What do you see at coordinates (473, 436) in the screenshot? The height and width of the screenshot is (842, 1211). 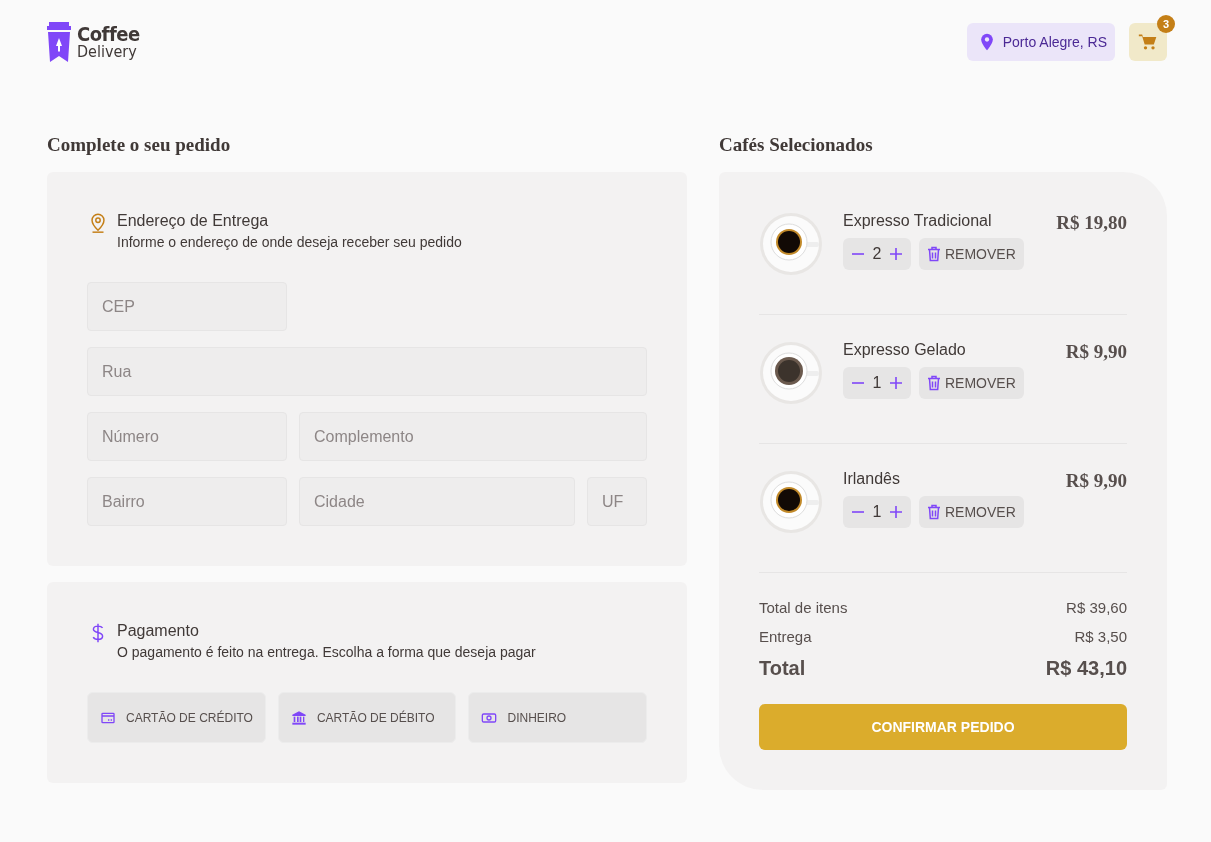 I see `input-field: Complemento` at bounding box center [473, 436].